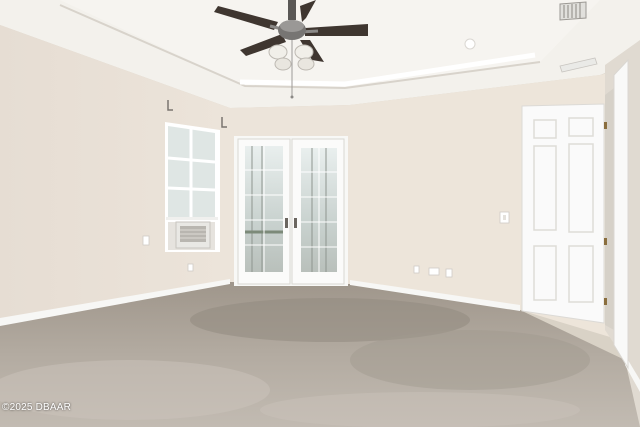 This screenshot has height=427, width=640. What do you see at coordinates (420, 409) in the screenshot?
I see `carpet-light` at bounding box center [420, 409].